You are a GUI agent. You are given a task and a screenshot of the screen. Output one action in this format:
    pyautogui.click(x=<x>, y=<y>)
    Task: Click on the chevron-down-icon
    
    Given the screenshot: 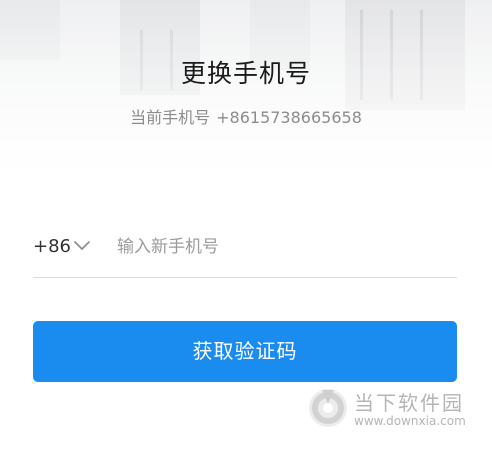 What is the action you would take?
    pyautogui.click(x=82, y=246)
    